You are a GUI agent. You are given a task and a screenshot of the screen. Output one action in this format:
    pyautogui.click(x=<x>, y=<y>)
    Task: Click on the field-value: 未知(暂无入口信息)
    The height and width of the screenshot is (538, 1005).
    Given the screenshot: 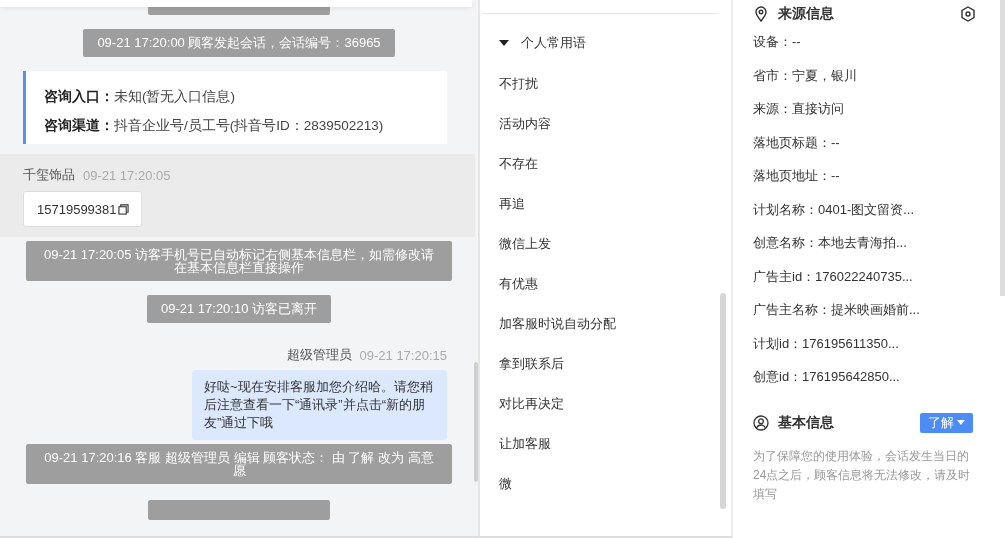 What is the action you would take?
    pyautogui.click(x=174, y=96)
    